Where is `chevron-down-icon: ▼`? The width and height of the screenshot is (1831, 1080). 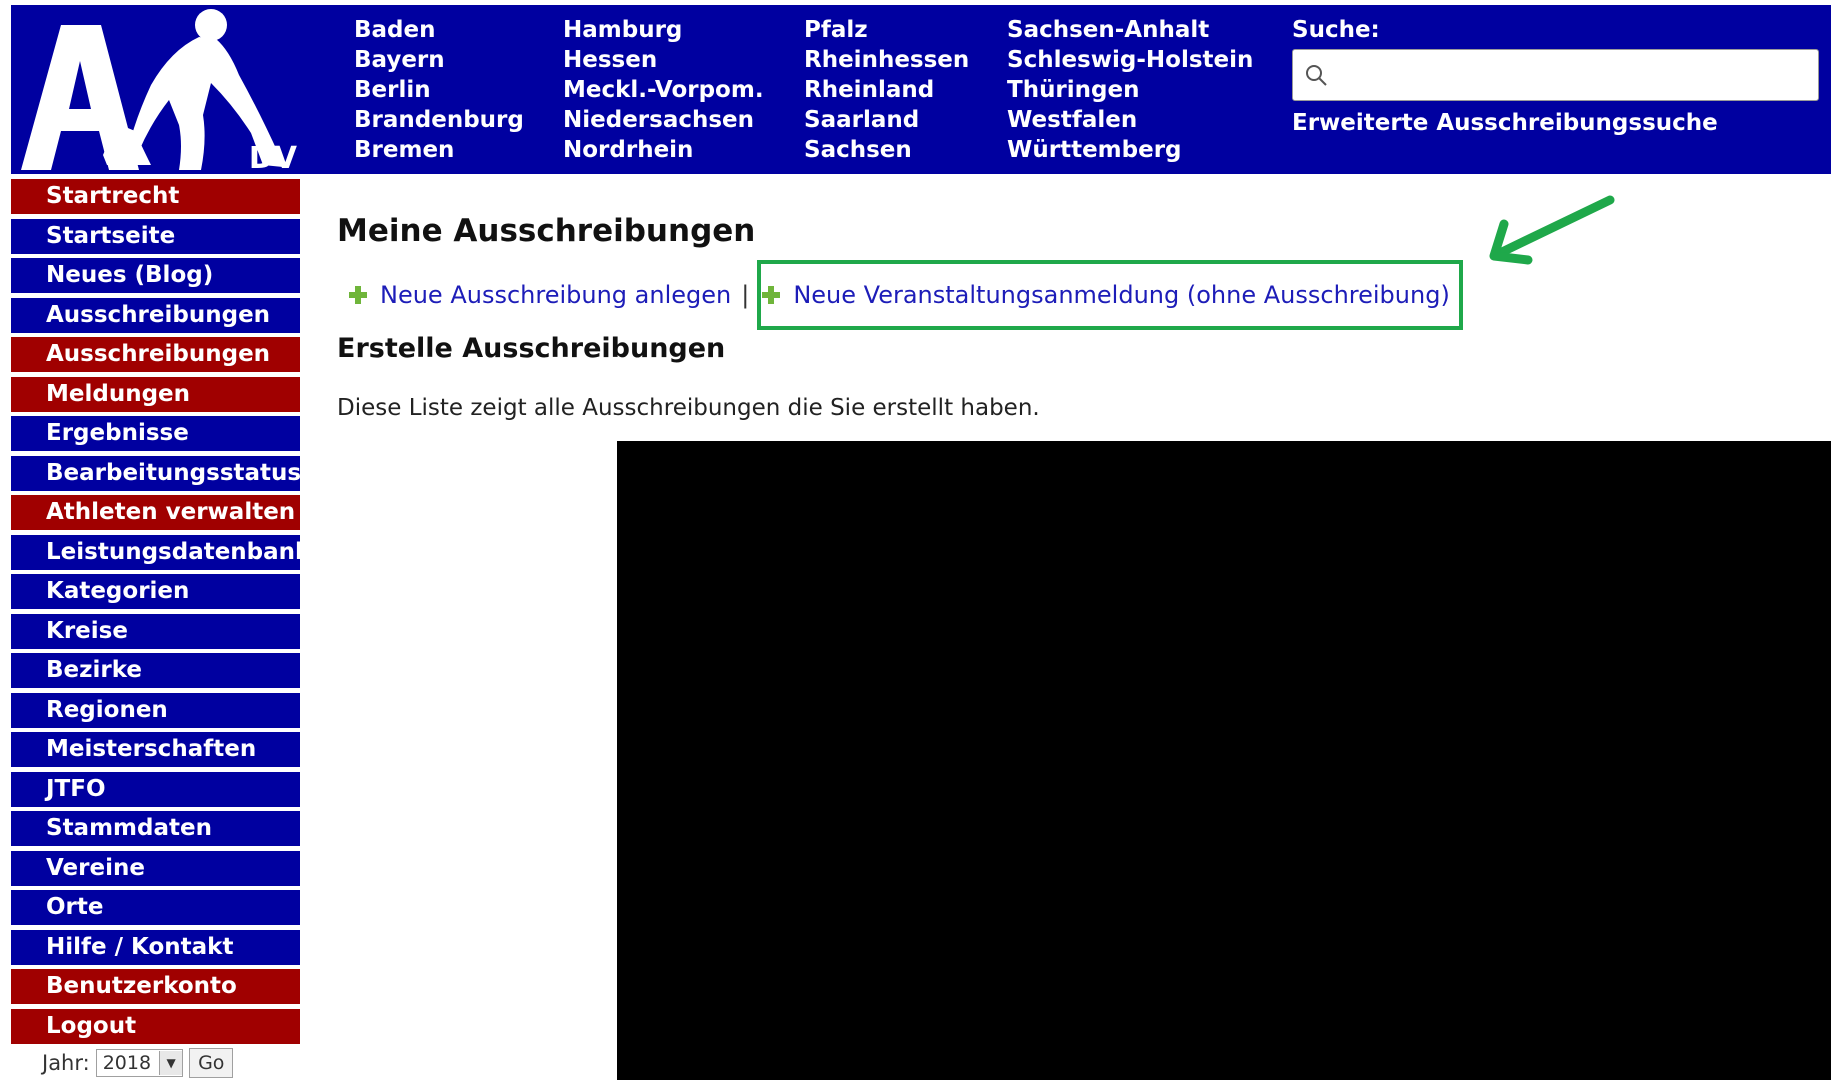
chevron-down-icon: ▼ is located at coordinates (171, 1063).